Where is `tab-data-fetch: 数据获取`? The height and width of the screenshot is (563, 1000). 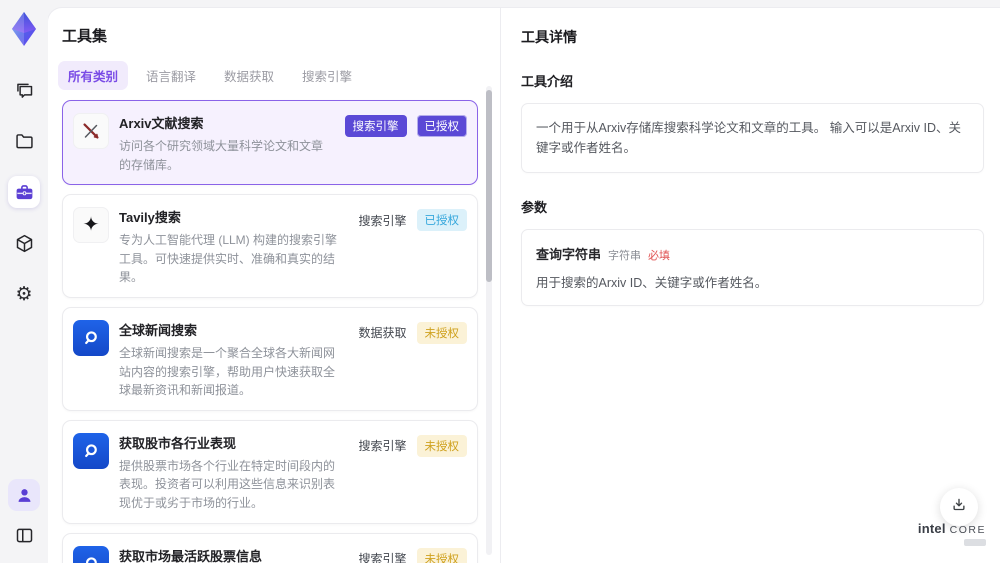 tab-data-fetch: 数据获取 is located at coordinates (249, 75).